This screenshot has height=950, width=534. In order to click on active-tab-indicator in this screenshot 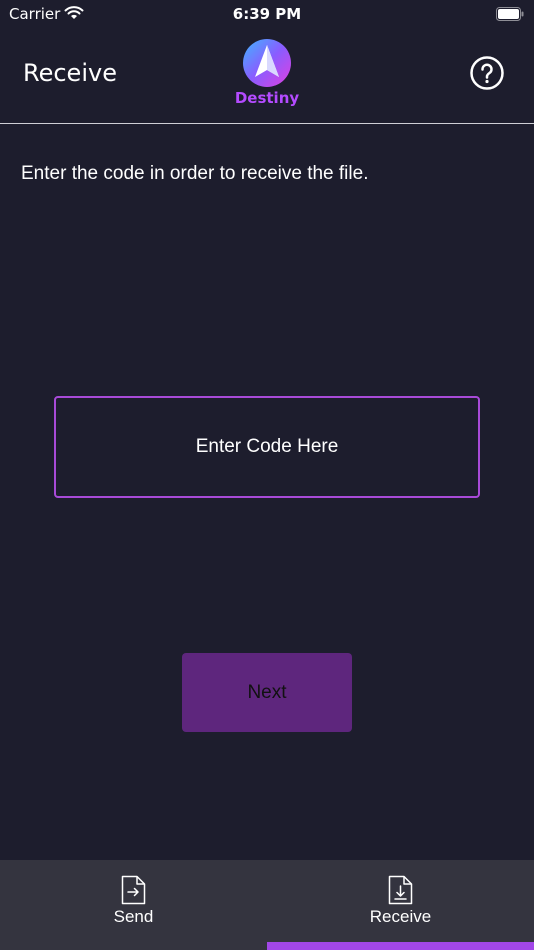, I will do `click(400, 946)`.